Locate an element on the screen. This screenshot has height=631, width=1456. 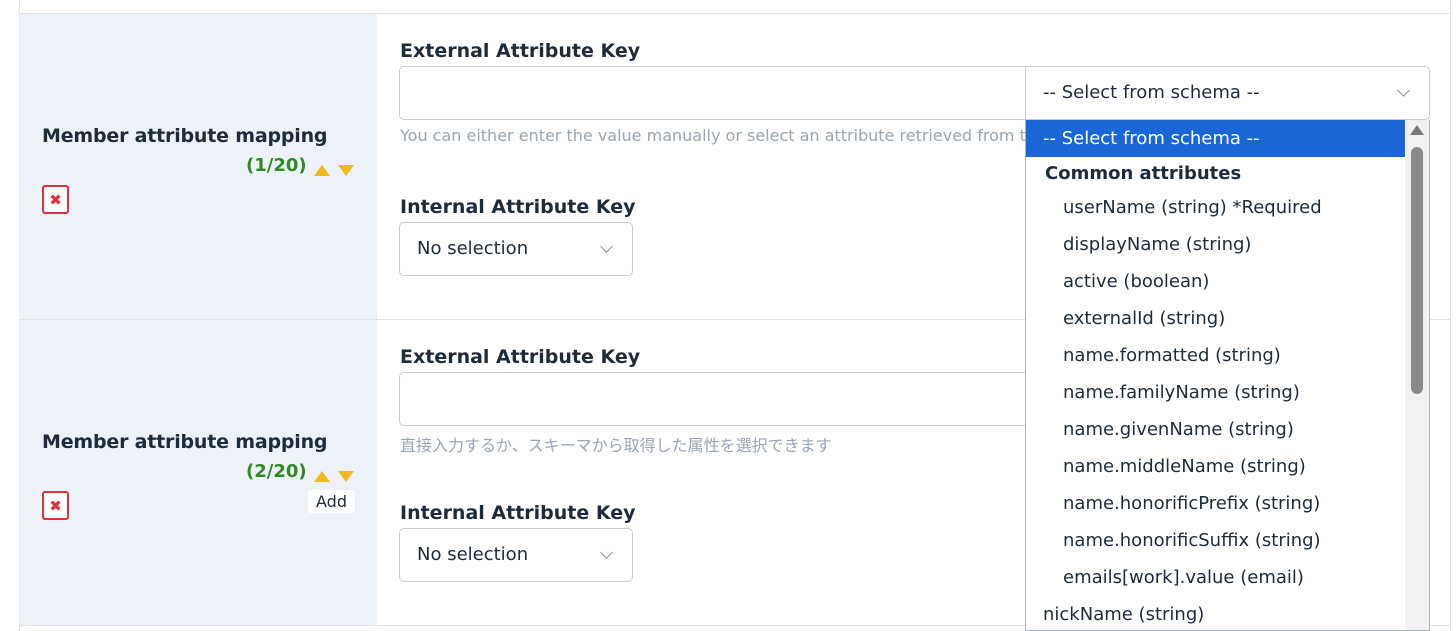
schema-select: -- Select from schema -- is located at coordinates (1227, 93).